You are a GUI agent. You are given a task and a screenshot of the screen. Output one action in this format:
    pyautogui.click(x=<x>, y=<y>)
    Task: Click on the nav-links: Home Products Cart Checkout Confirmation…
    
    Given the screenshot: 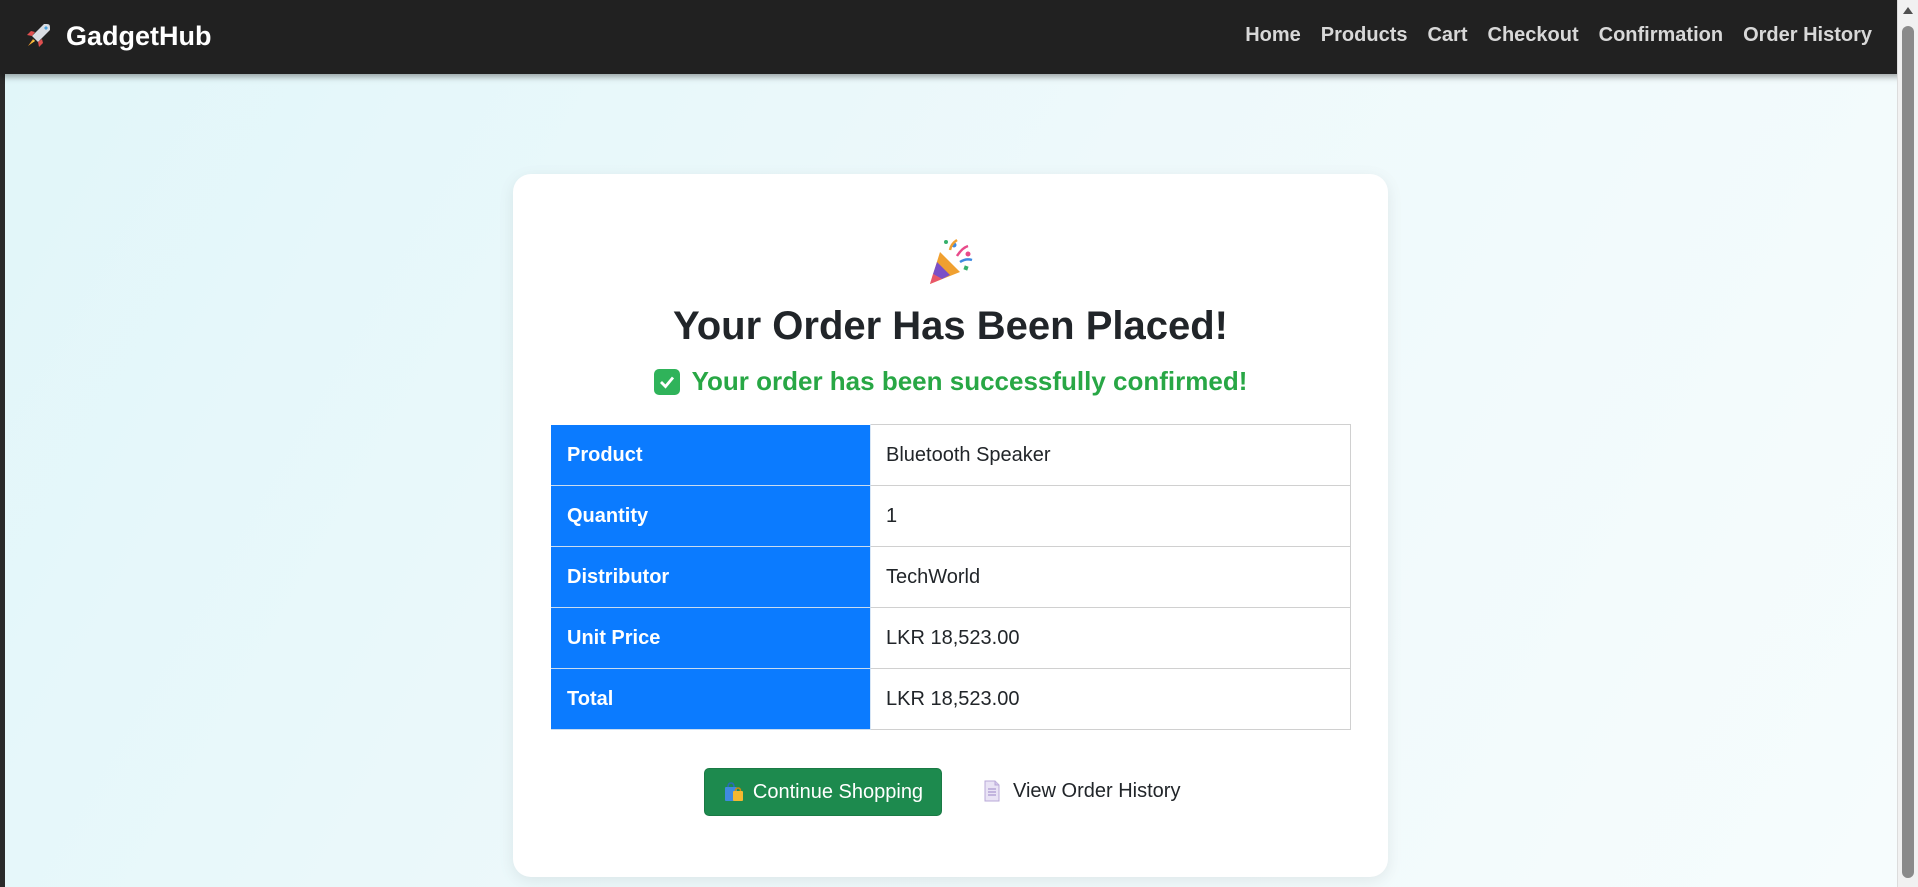 What is the action you would take?
    pyautogui.click(x=1558, y=35)
    